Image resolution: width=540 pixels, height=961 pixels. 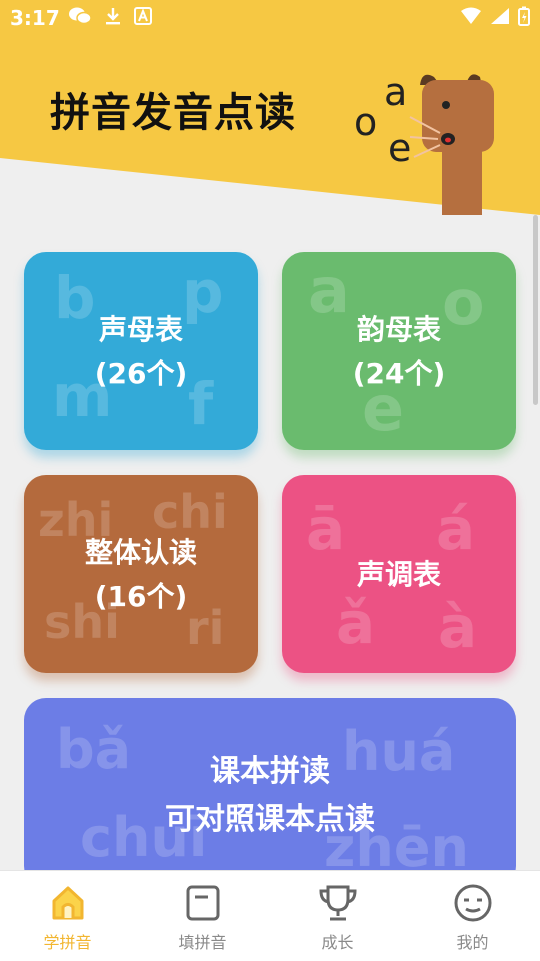 I want to click on tab-label: 学拼音, so click(x=67, y=942).